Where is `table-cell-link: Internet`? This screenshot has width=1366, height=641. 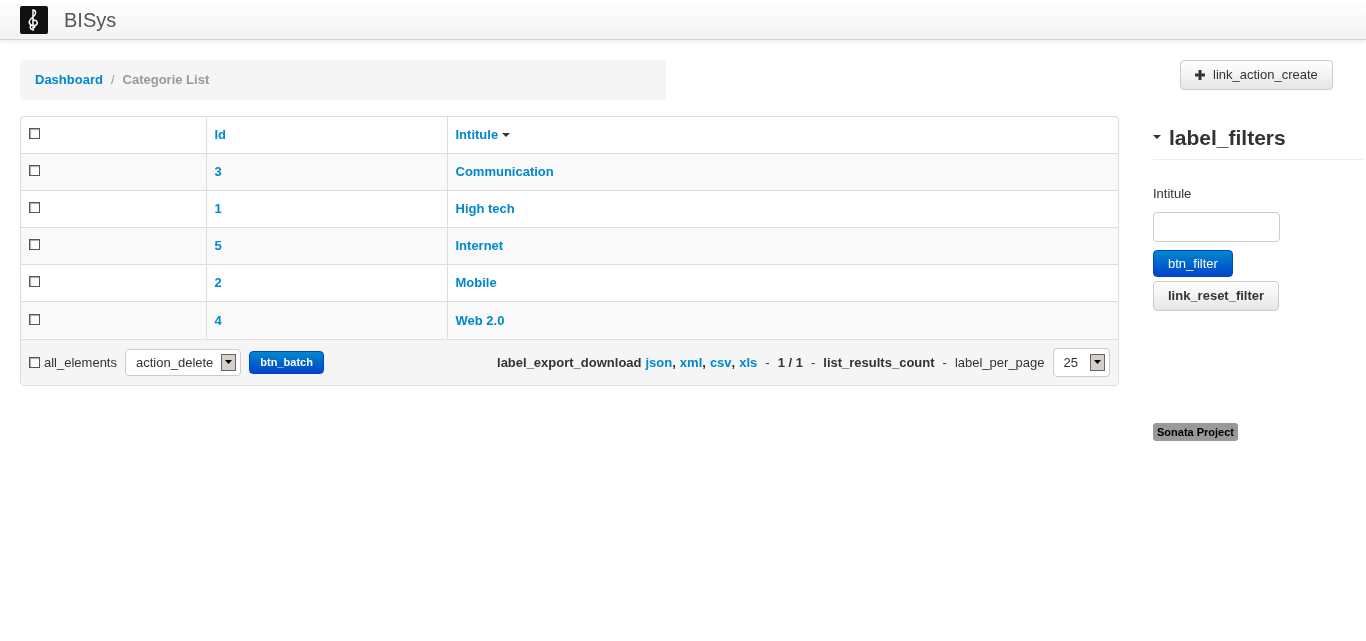 table-cell-link: Internet is located at coordinates (479, 246).